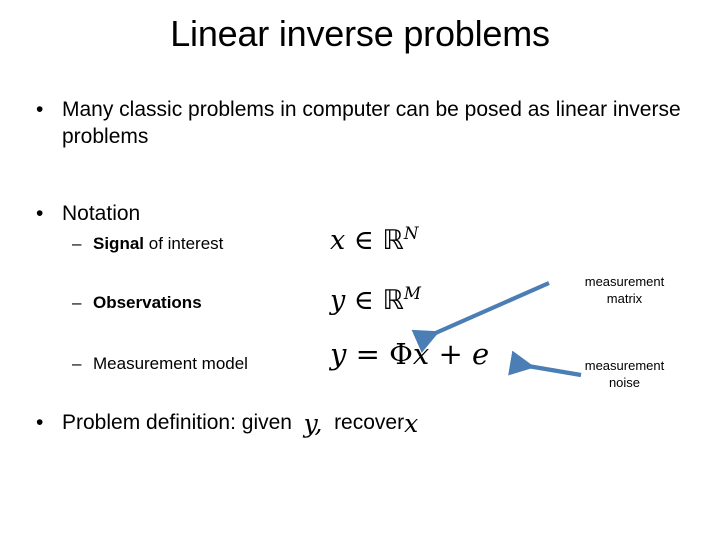  Describe the element at coordinates (363, 240) in the screenshot. I see `equation-signal-op: ∈` at that location.